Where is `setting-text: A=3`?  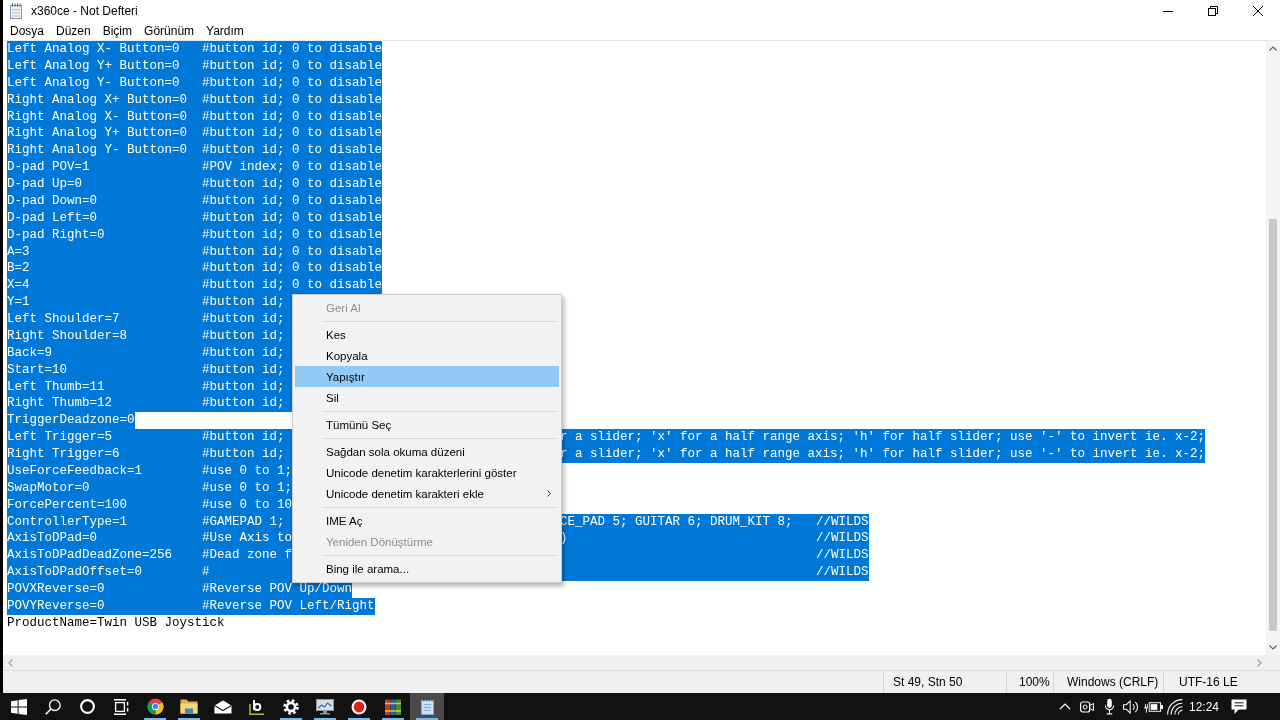
setting-text: A=3 is located at coordinates (18, 252).